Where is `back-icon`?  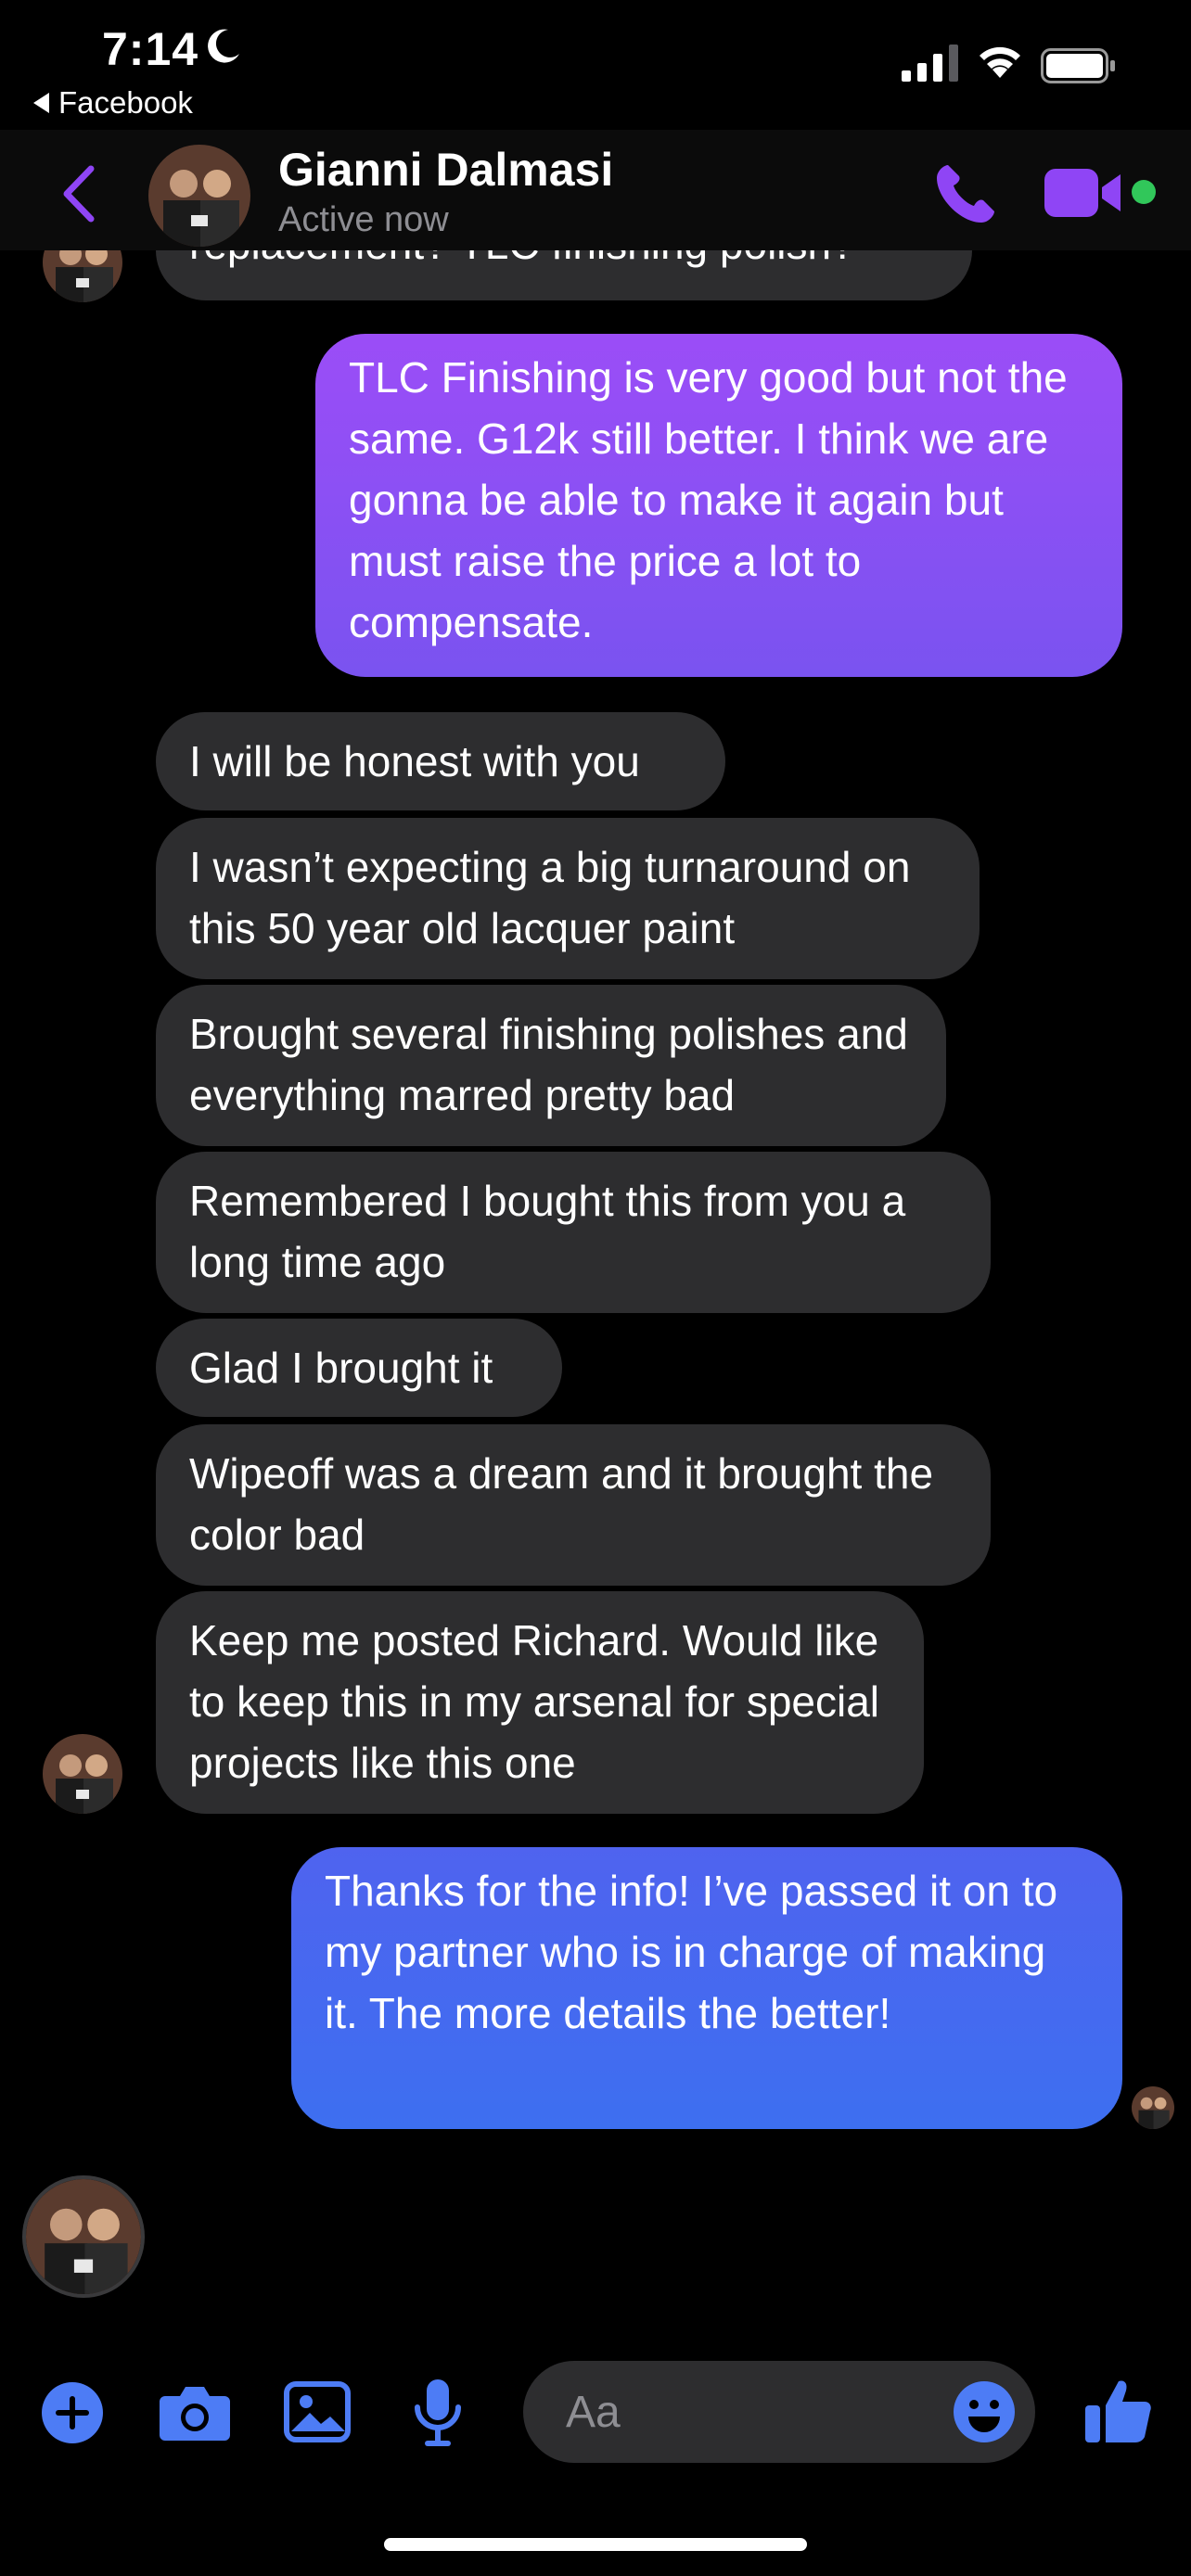
back-icon is located at coordinates (79, 193).